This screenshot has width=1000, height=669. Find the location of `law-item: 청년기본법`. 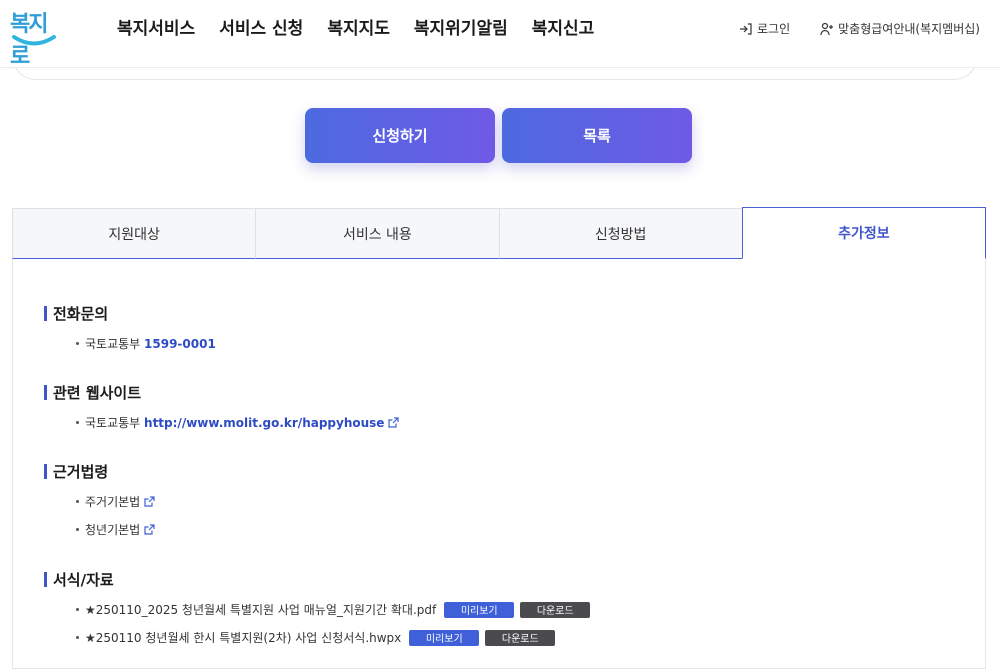

law-item: 청년기본법 is located at coordinates (115, 529).